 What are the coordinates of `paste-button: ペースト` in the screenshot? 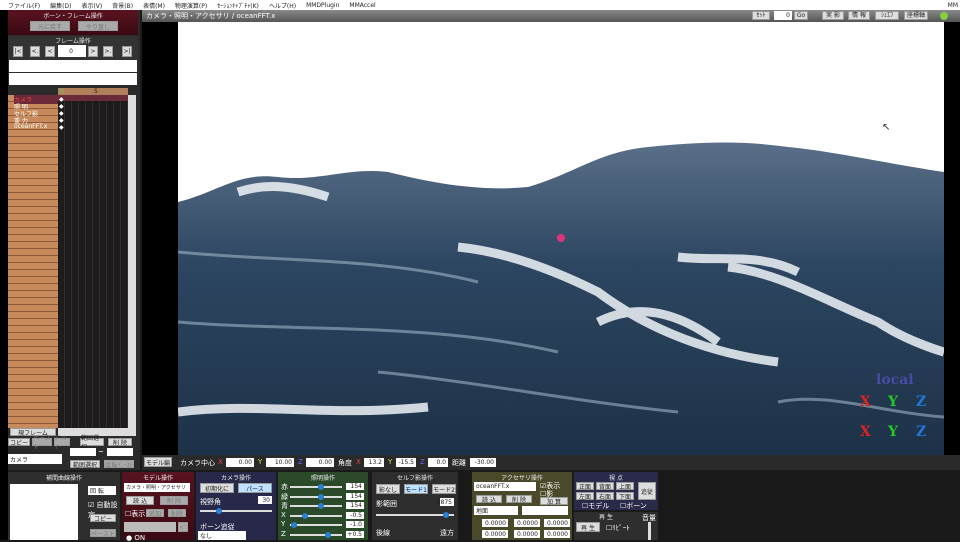 It's located at (42, 443).